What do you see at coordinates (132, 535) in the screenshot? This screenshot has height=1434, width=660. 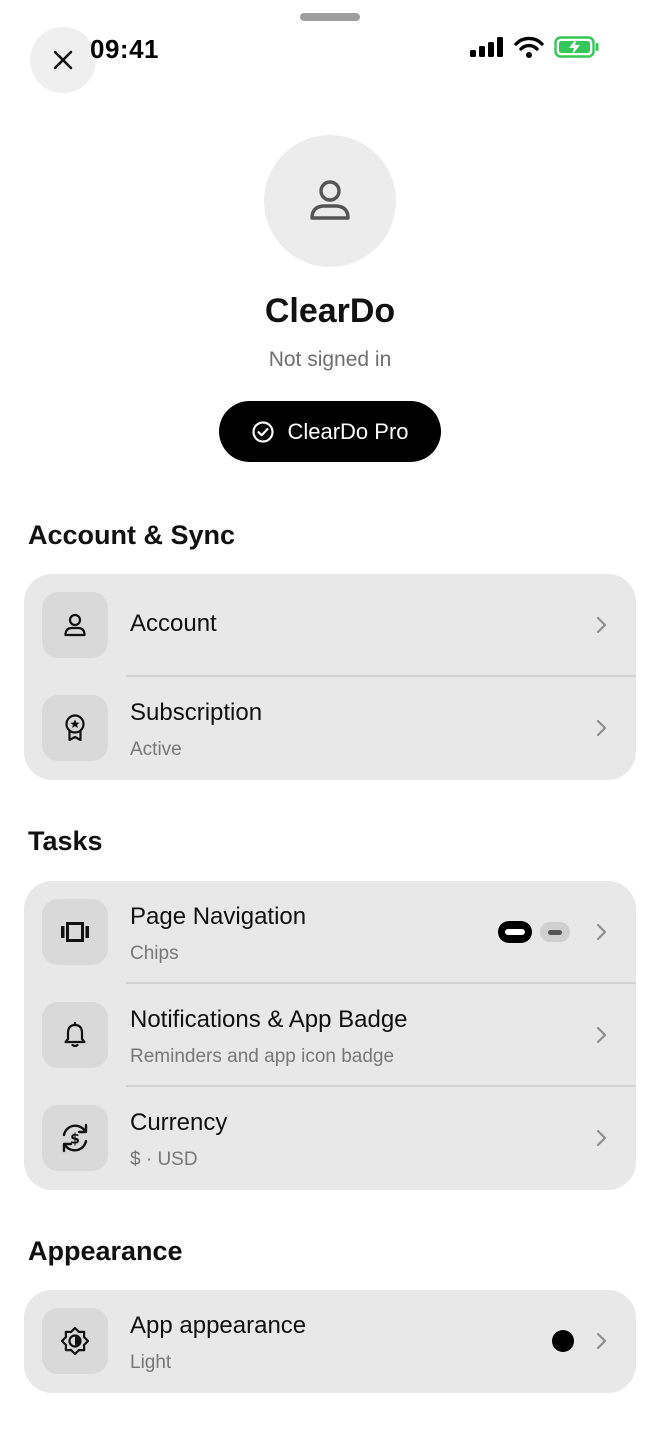 I see `section-title-account-sync: Account & Sync` at bounding box center [132, 535].